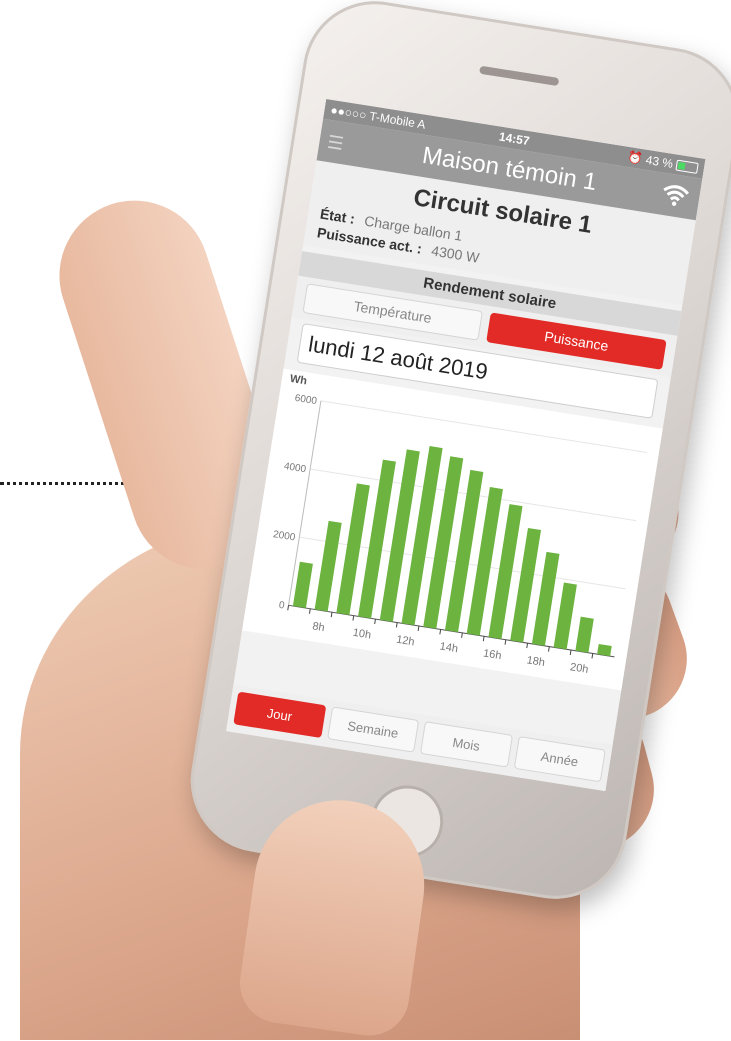 Image resolution: width=731 pixels, height=1041 pixels. Describe the element at coordinates (492, 654) in the screenshot. I see `x-tick-label: 16h` at that location.